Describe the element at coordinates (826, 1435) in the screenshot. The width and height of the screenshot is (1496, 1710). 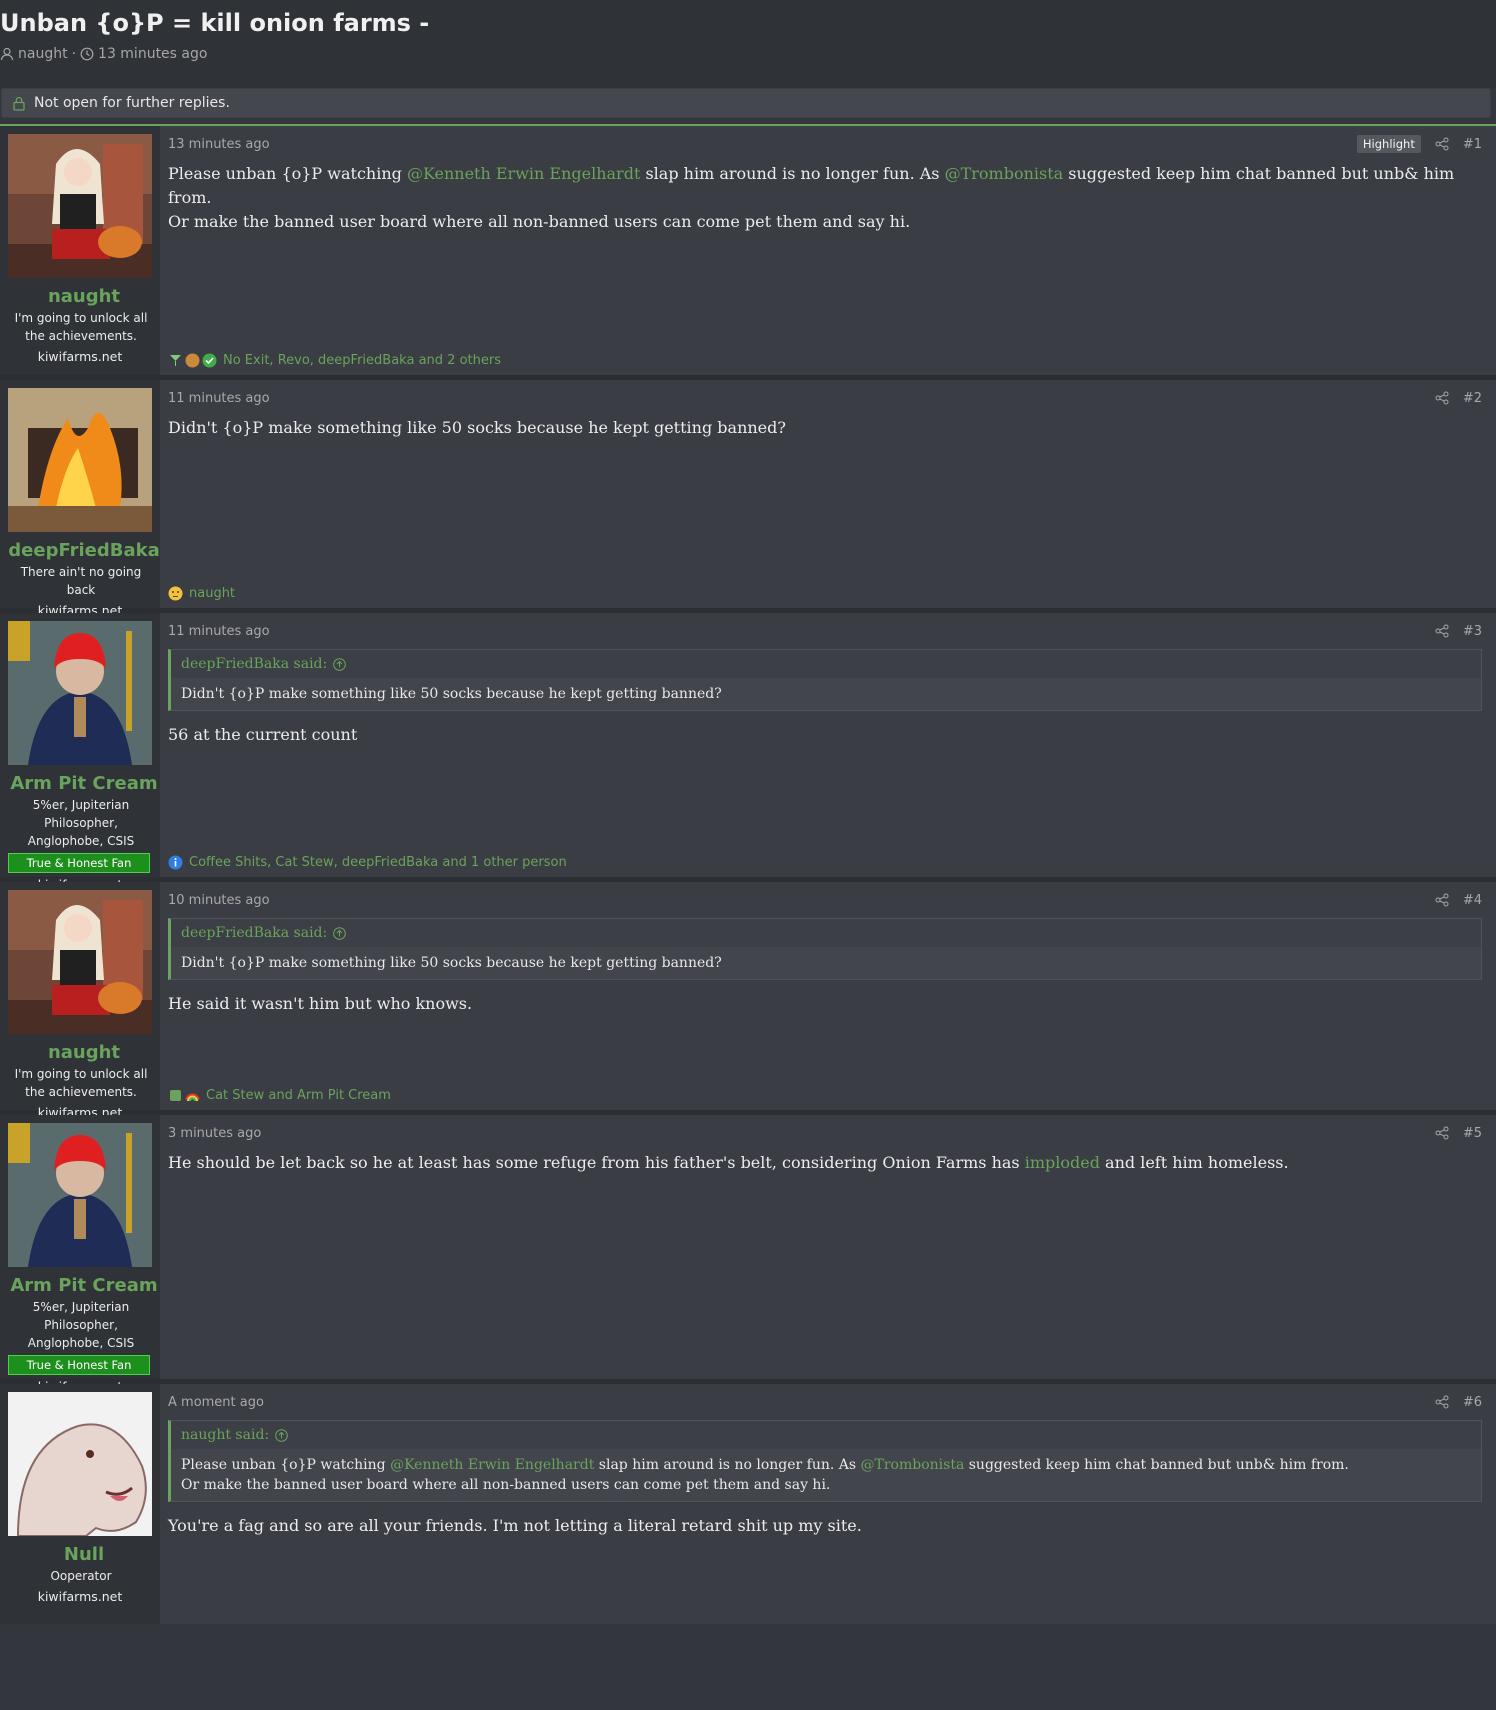
I see `quote-header: naught said:` at that location.